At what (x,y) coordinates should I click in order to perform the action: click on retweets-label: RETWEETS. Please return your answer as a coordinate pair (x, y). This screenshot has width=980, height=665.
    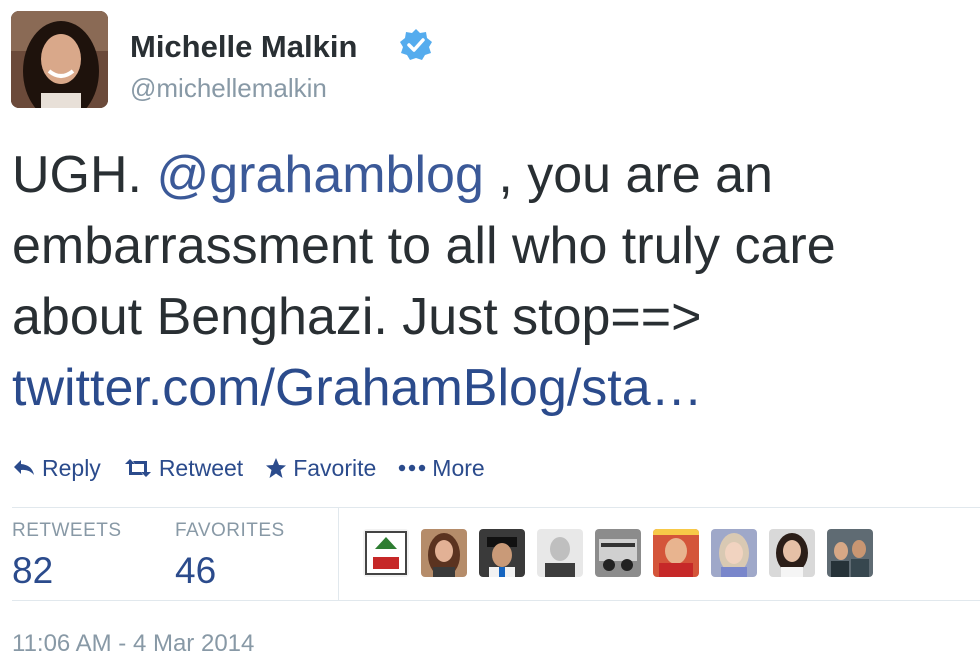
    Looking at the image, I should click on (67, 530).